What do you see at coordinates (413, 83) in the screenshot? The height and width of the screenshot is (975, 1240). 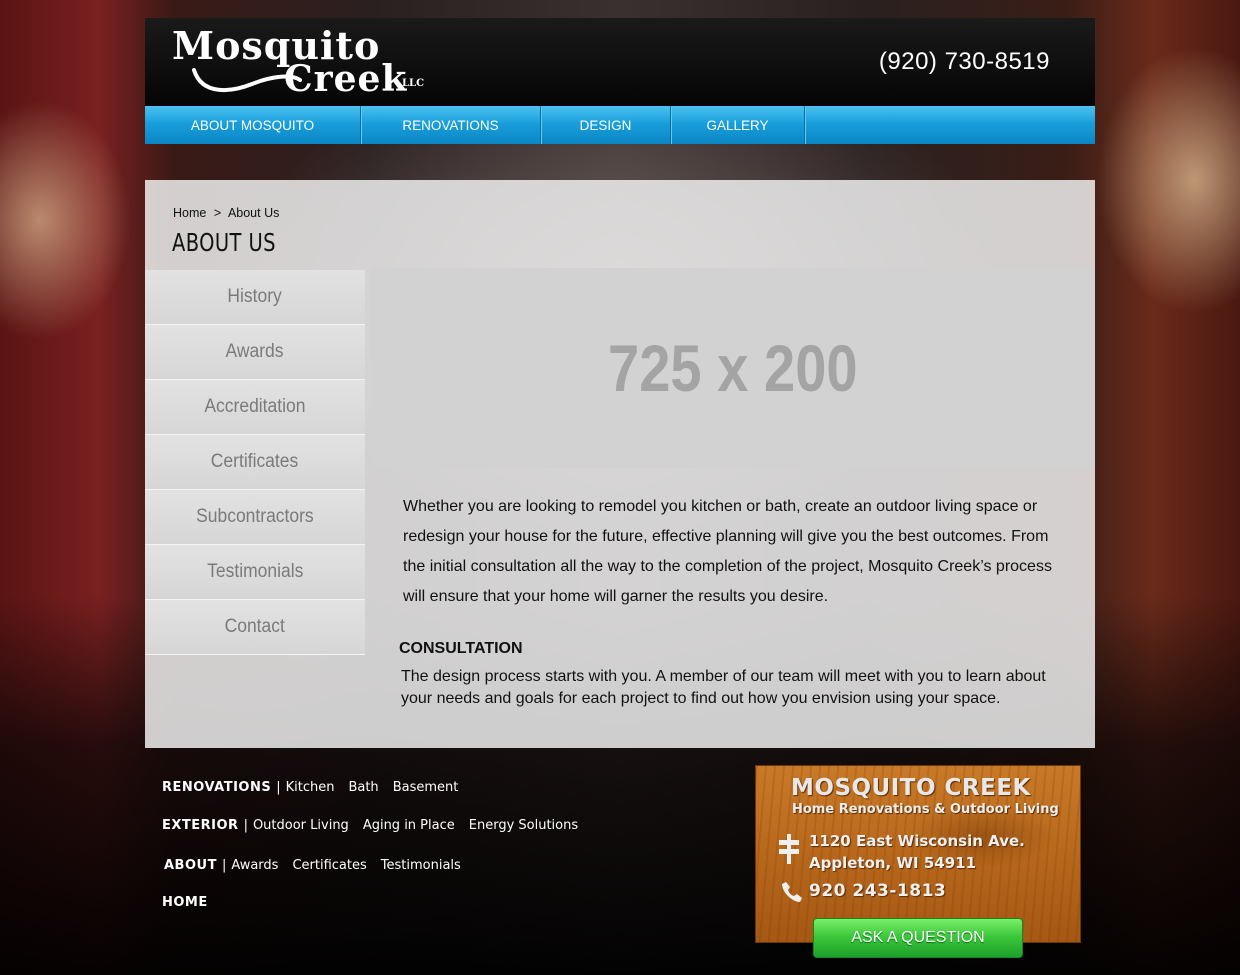 I see `logo-suffix: LLC` at bounding box center [413, 83].